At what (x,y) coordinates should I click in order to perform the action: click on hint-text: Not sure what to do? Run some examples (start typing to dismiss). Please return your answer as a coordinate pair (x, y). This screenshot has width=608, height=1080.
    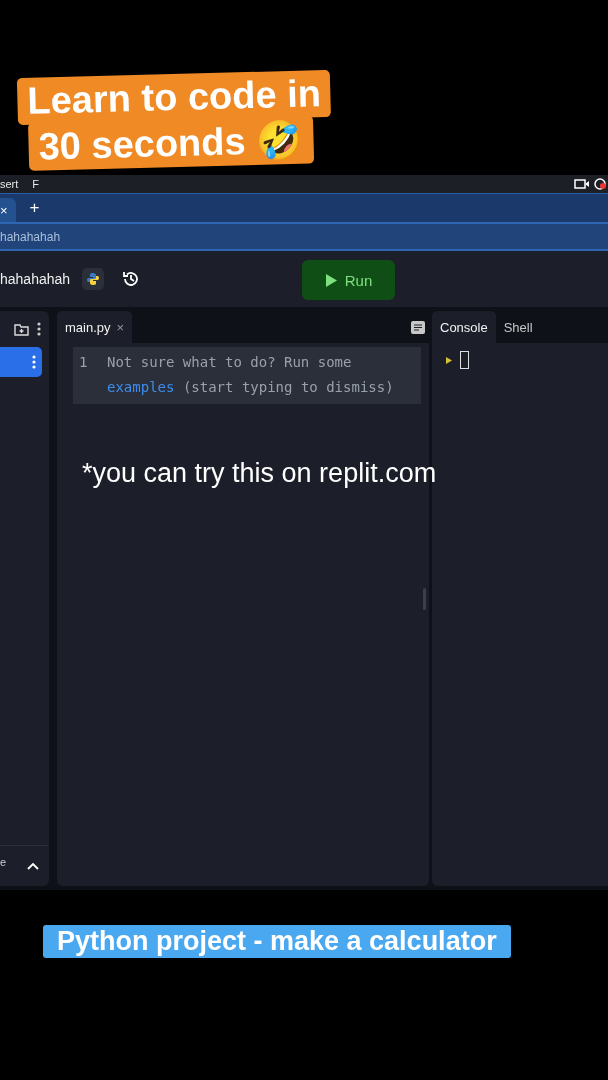
    Looking at the image, I should click on (251, 375).